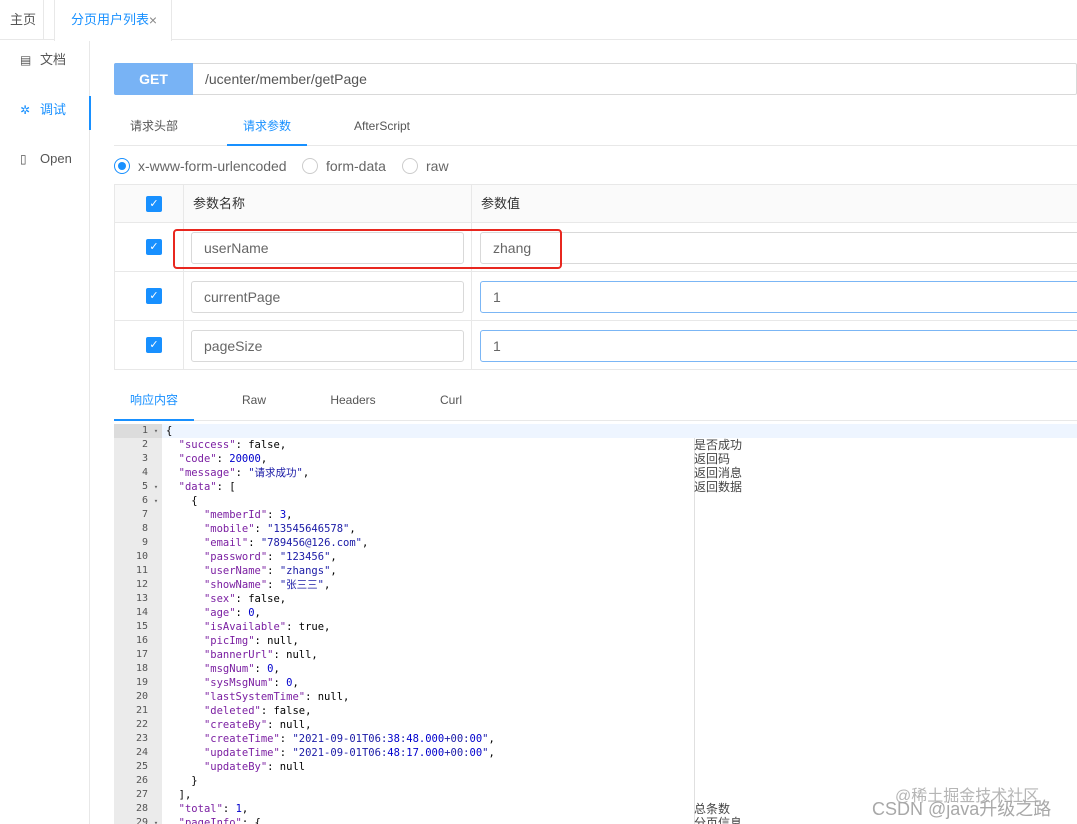 The height and width of the screenshot is (824, 1077). What do you see at coordinates (144, 514) in the screenshot?
I see `line-number: 7` at bounding box center [144, 514].